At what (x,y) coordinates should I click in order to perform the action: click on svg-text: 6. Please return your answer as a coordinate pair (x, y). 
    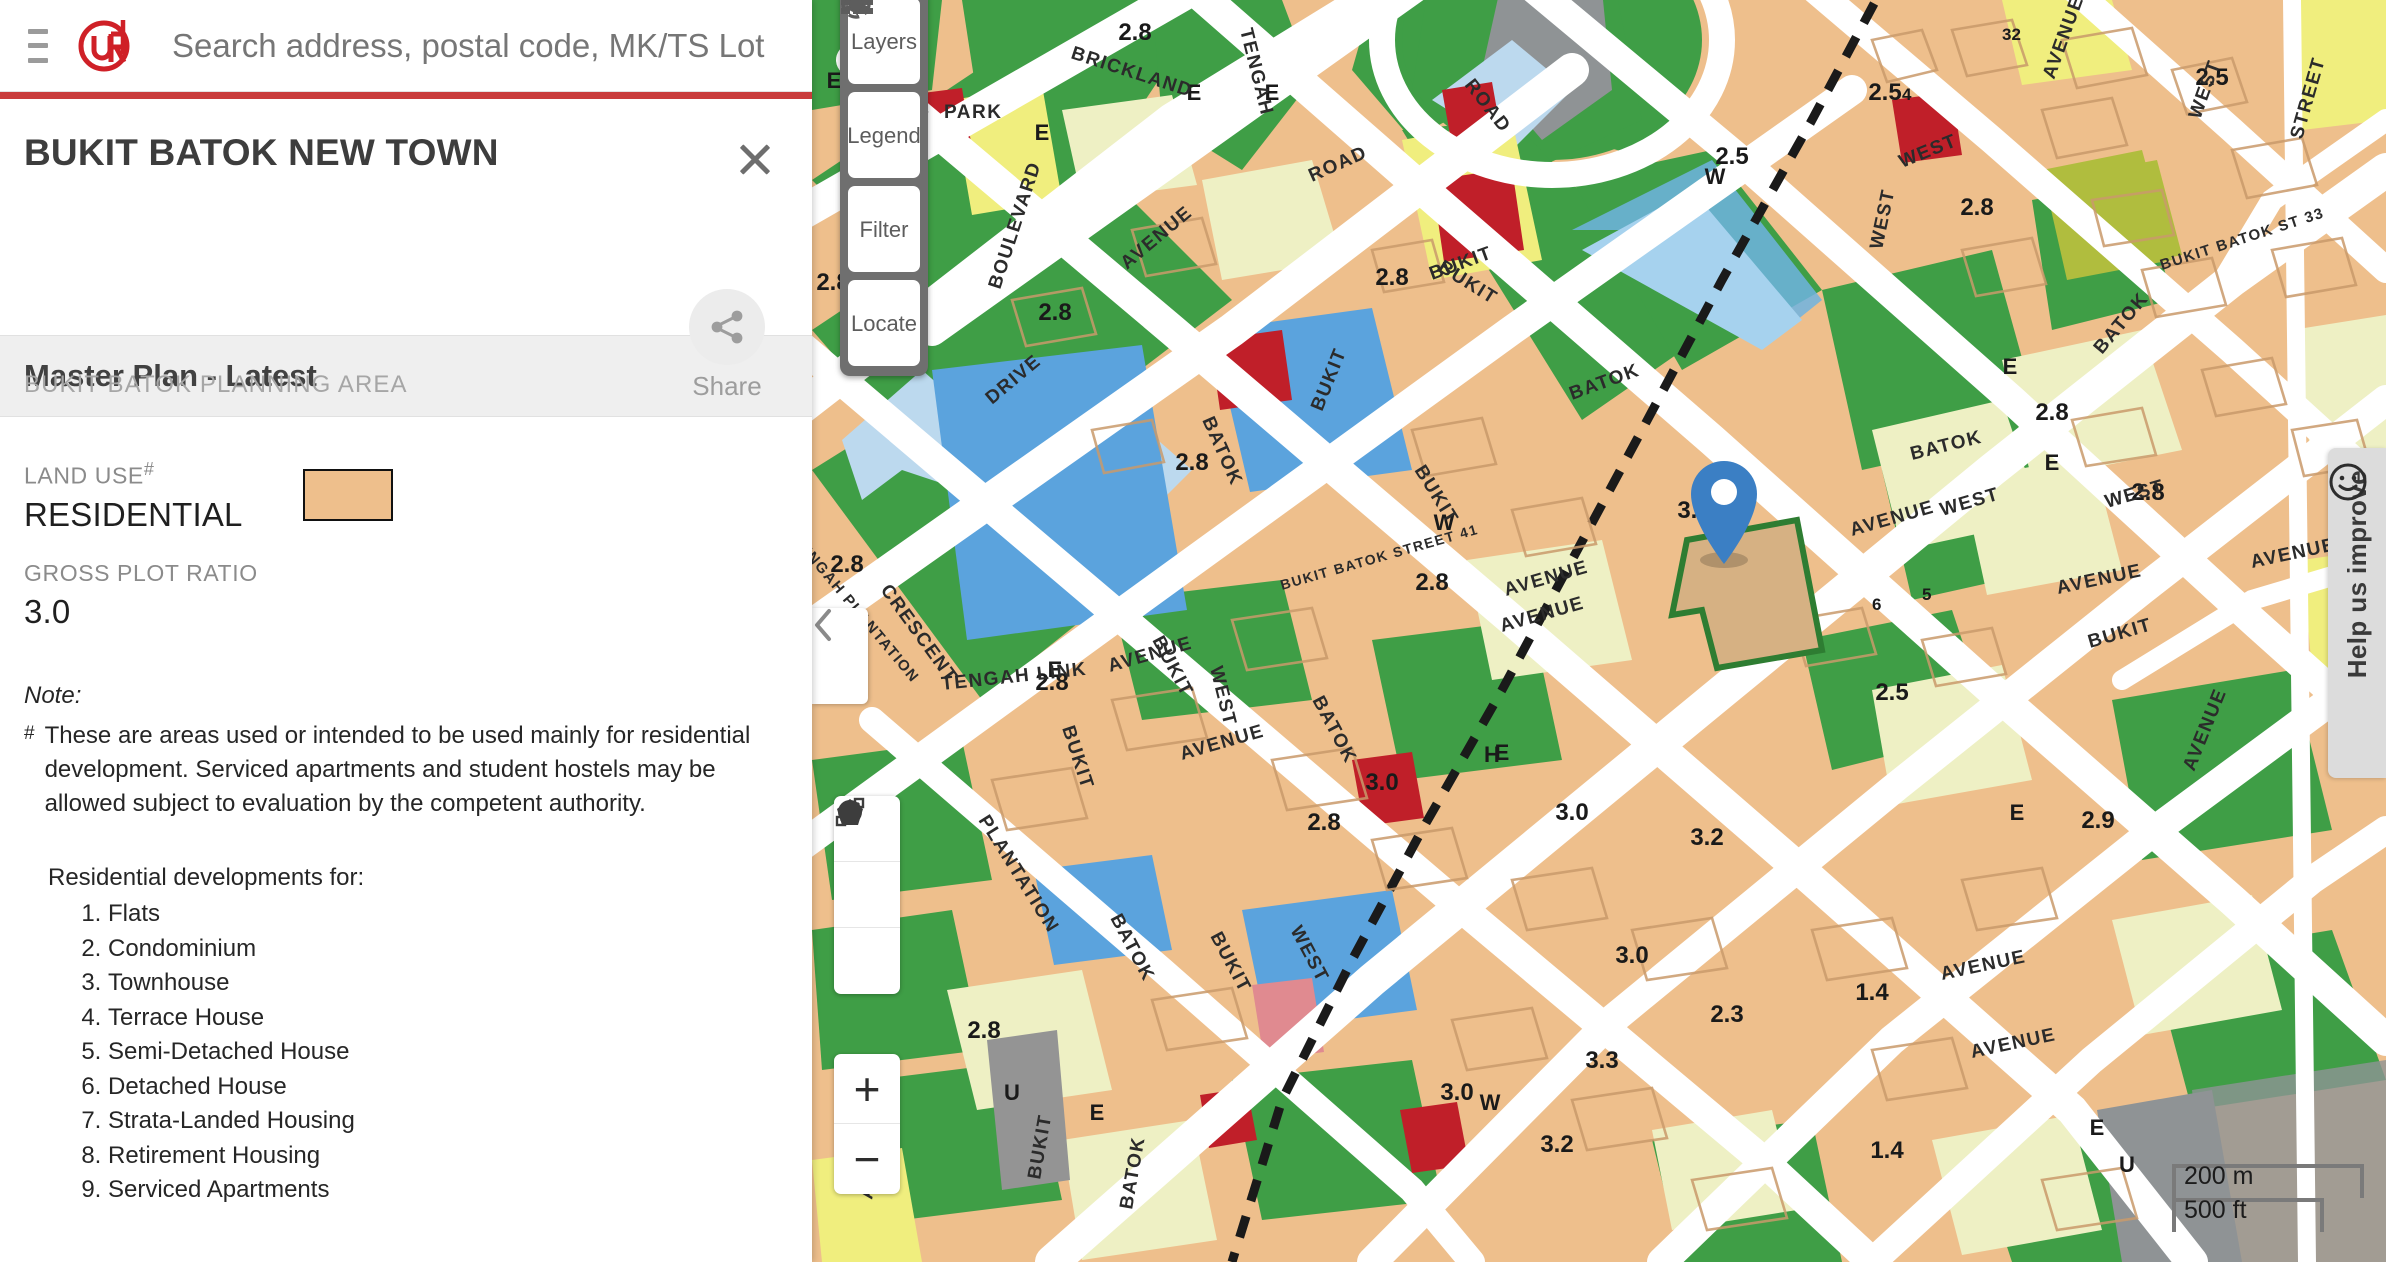
    Looking at the image, I should click on (1876, 604).